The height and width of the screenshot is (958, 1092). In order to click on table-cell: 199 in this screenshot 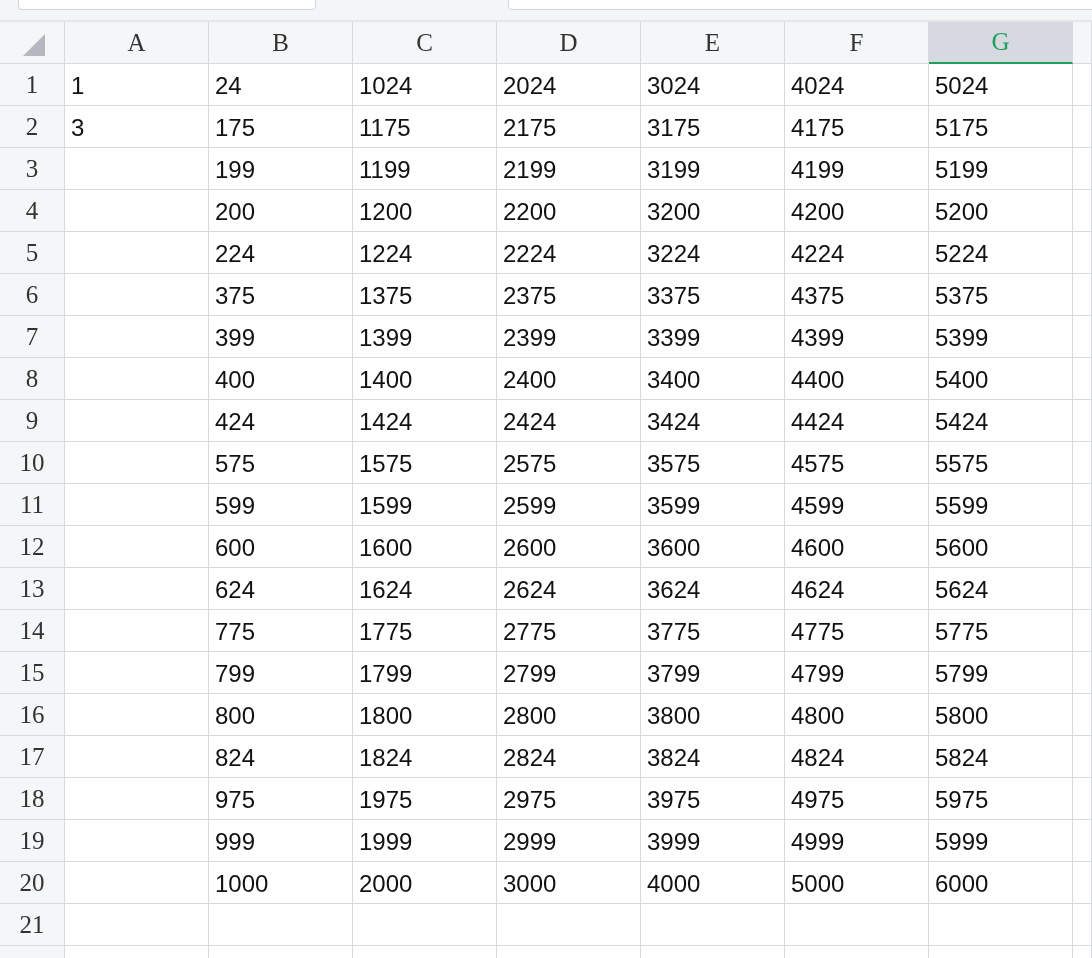, I will do `click(281, 169)`.